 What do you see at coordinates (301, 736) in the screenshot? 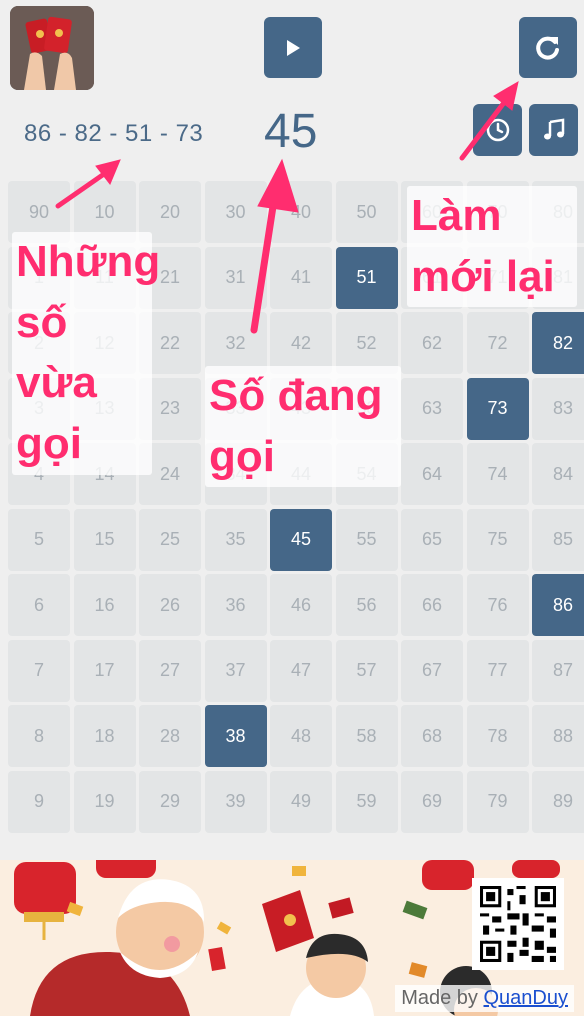
I see `number-cell: 48` at bounding box center [301, 736].